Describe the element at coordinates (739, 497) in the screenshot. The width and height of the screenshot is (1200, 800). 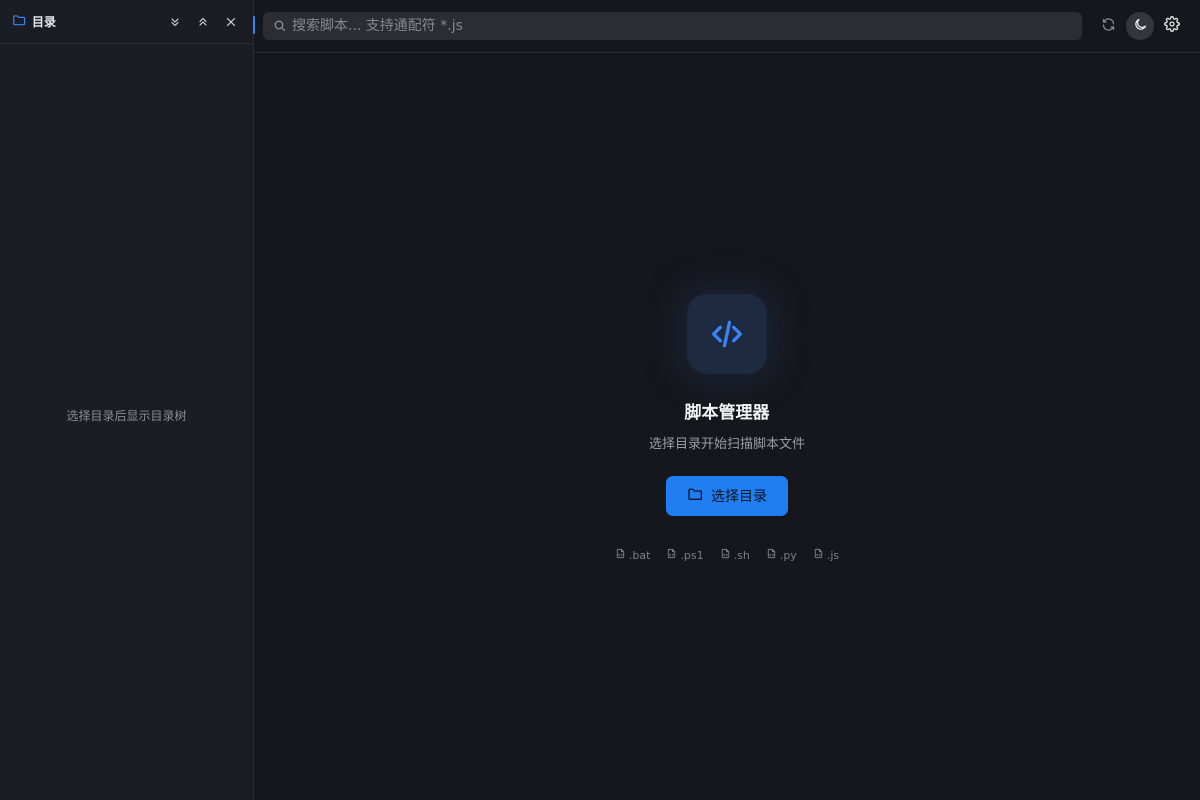
I see `select-directory-label: 选择目录` at that location.